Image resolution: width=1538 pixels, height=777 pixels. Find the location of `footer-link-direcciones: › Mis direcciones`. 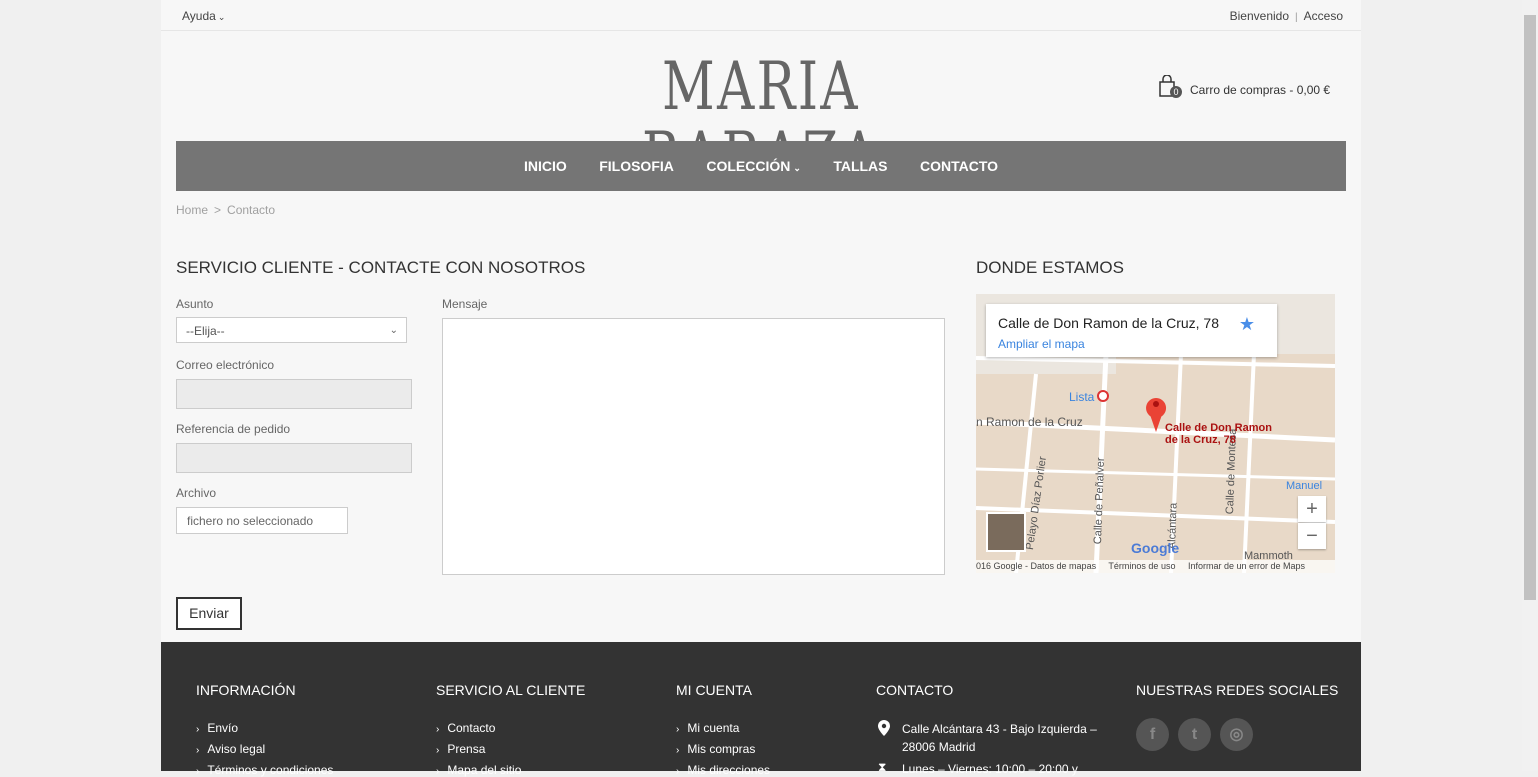

footer-link-direcciones: › Mis direcciones is located at coordinates (723, 770).